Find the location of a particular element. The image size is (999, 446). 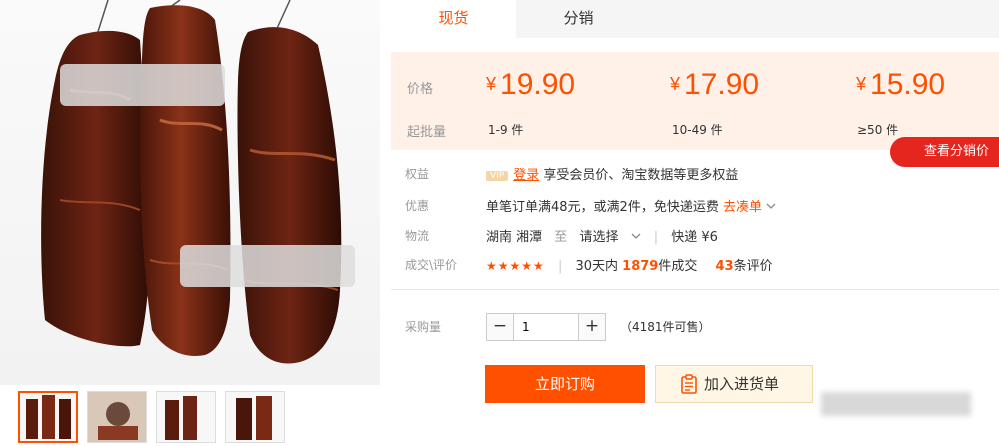

quantity-stepper: − + is located at coordinates (546, 327).